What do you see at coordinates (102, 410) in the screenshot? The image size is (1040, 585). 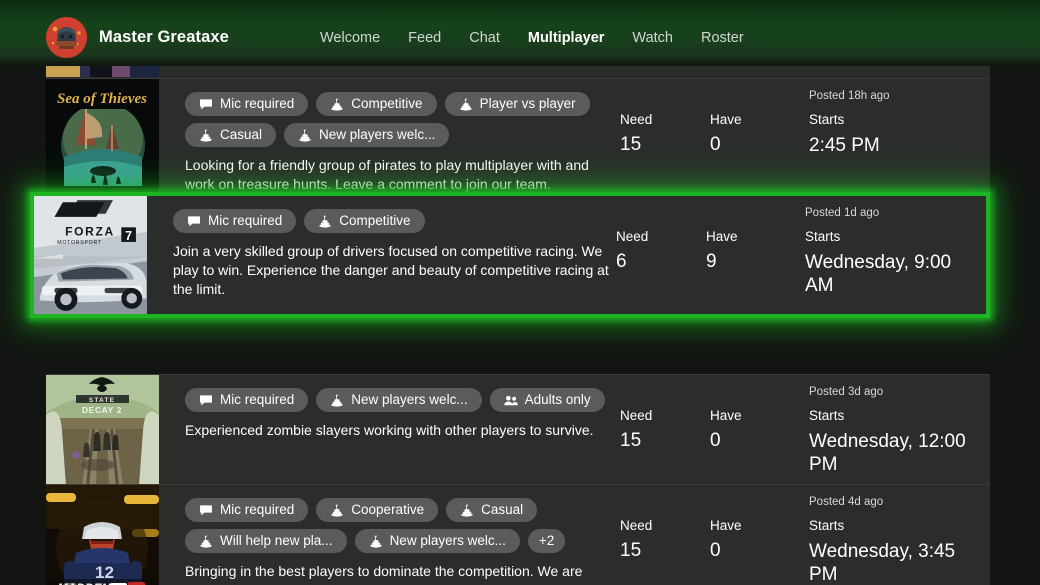 I see `svg-text: DECAY 2` at bounding box center [102, 410].